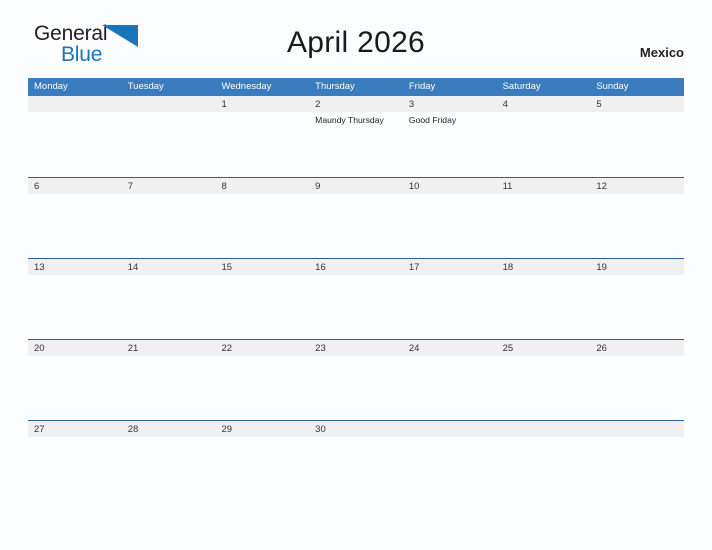  Describe the element at coordinates (356, 104) in the screenshot. I see `day-number-band: 2` at that location.